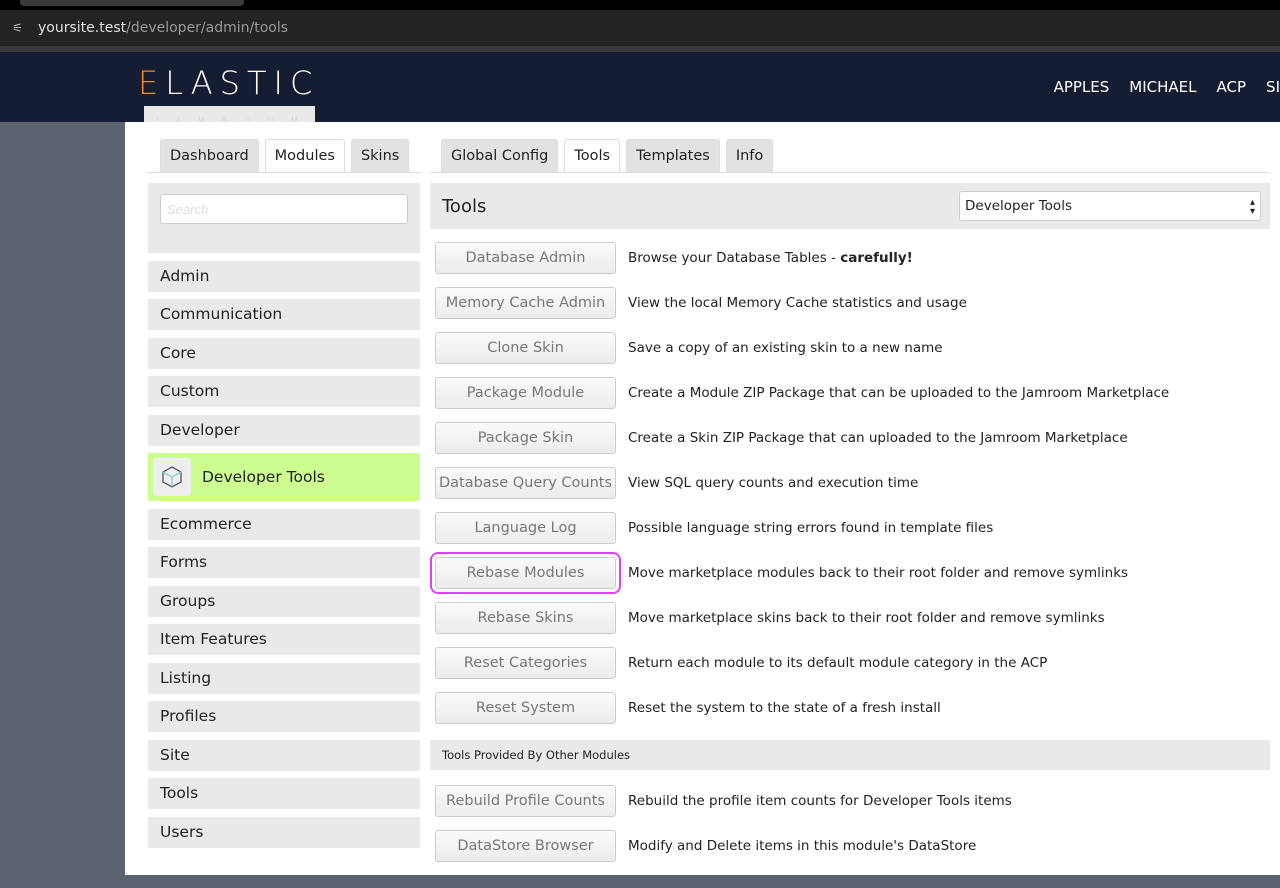  I want to click on tab-dashboard: Dashboard, so click(209, 155).